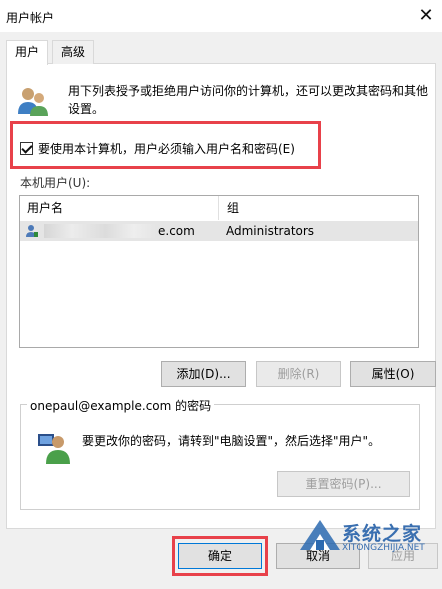 Image resolution: width=442 pixels, height=589 pixels. What do you see at coordinates (383, 548) in the screenshot?
I see `watermark-url: XITONGZHIJIA.NET` at bounding box center [383, 548].